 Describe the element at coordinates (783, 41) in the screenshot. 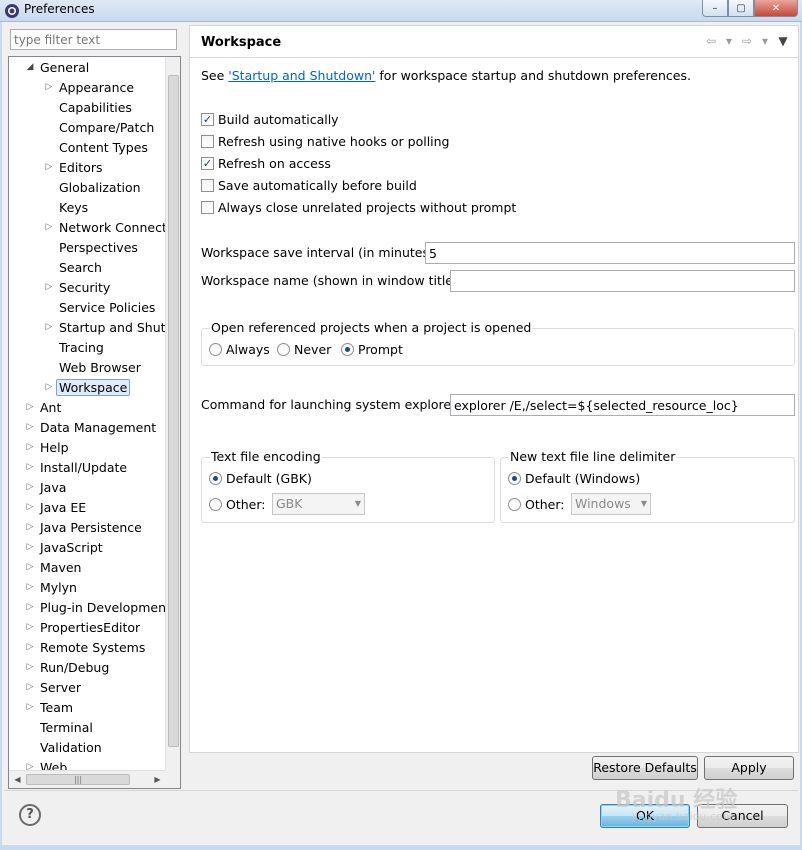

I see `view-menu-icon: ▼` at that location.